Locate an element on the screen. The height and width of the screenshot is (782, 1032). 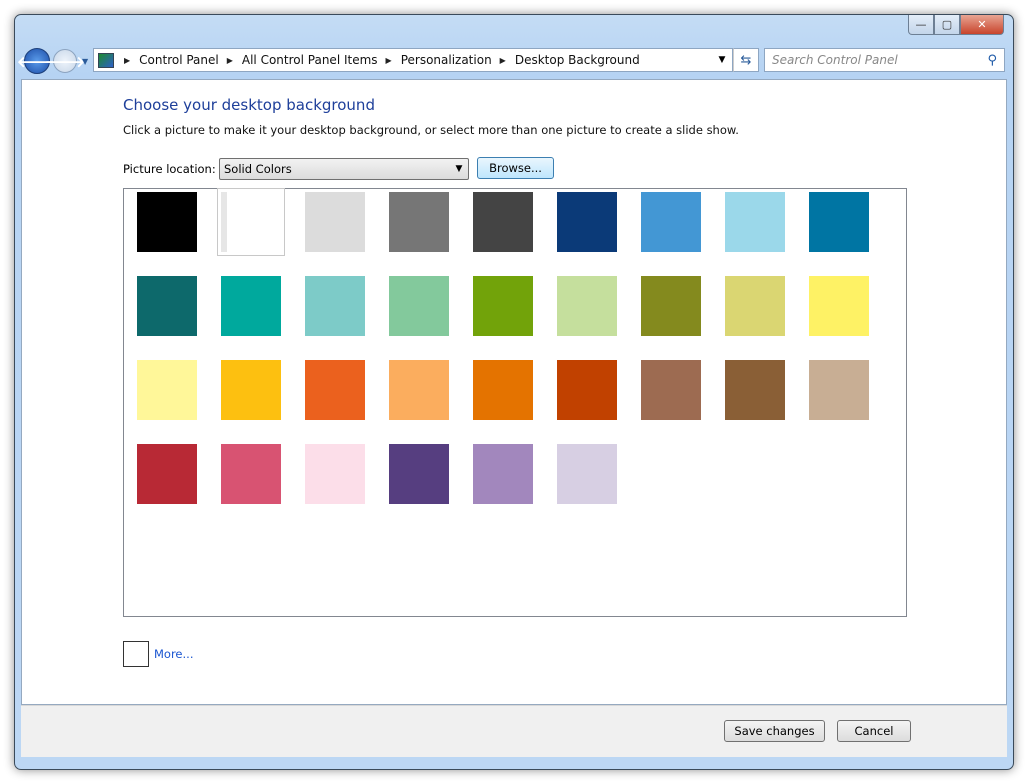
control-panel-icon is located at coordinates (106, 60).